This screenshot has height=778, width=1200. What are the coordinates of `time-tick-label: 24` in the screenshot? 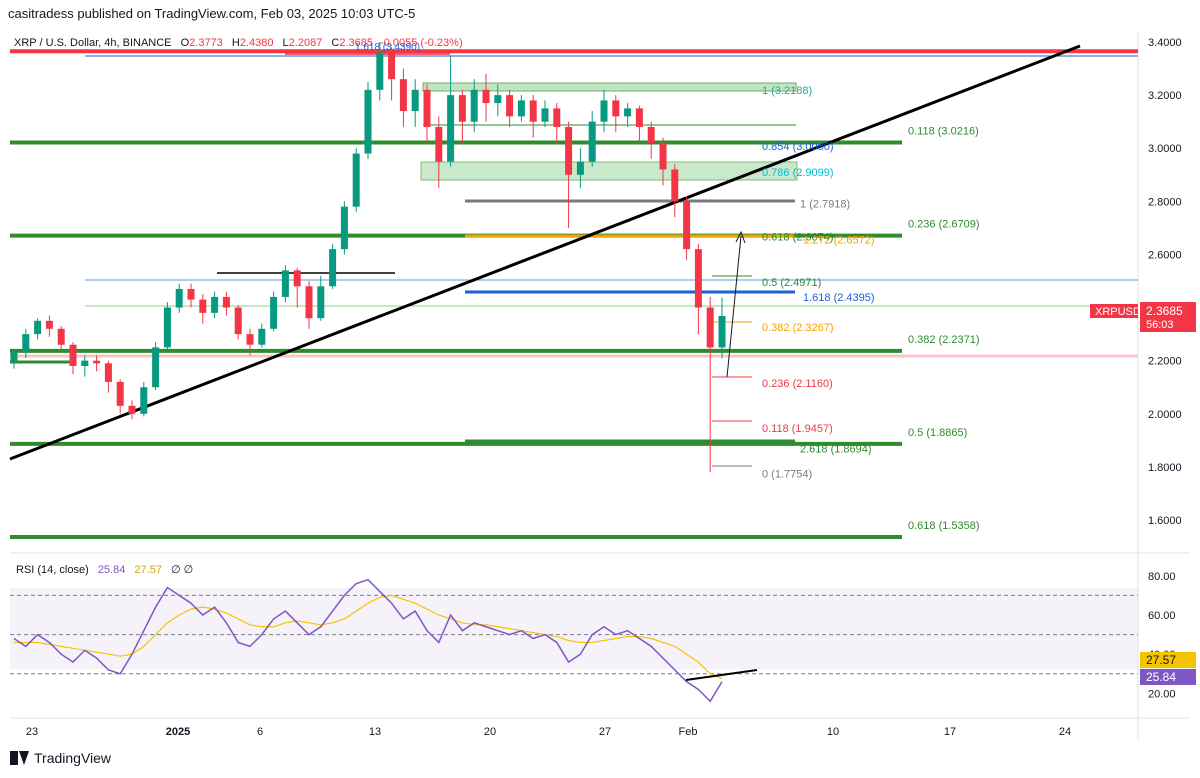 It's located at (1065, 732).